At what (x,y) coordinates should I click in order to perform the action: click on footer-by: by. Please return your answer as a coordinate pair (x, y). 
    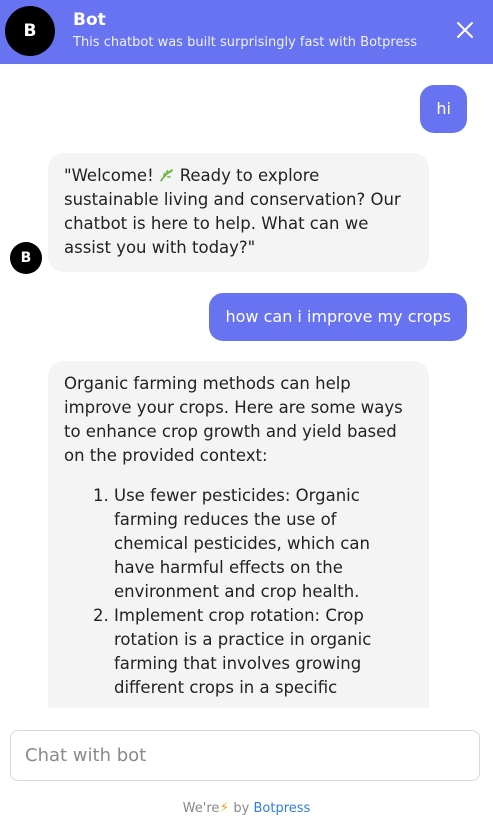
    Looking at the image, I should click on (241, 808).